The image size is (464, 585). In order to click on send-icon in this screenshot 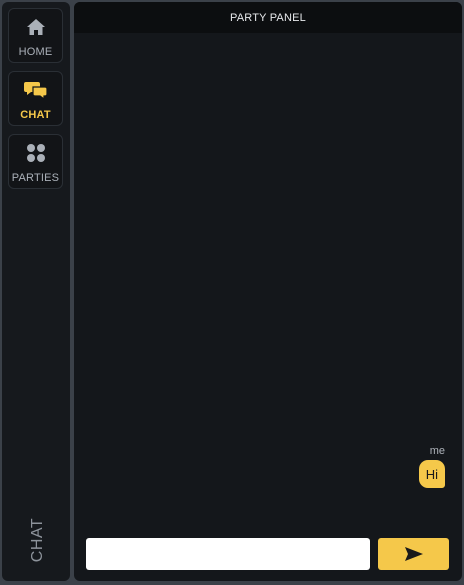, I will do `click(413, 554)`.